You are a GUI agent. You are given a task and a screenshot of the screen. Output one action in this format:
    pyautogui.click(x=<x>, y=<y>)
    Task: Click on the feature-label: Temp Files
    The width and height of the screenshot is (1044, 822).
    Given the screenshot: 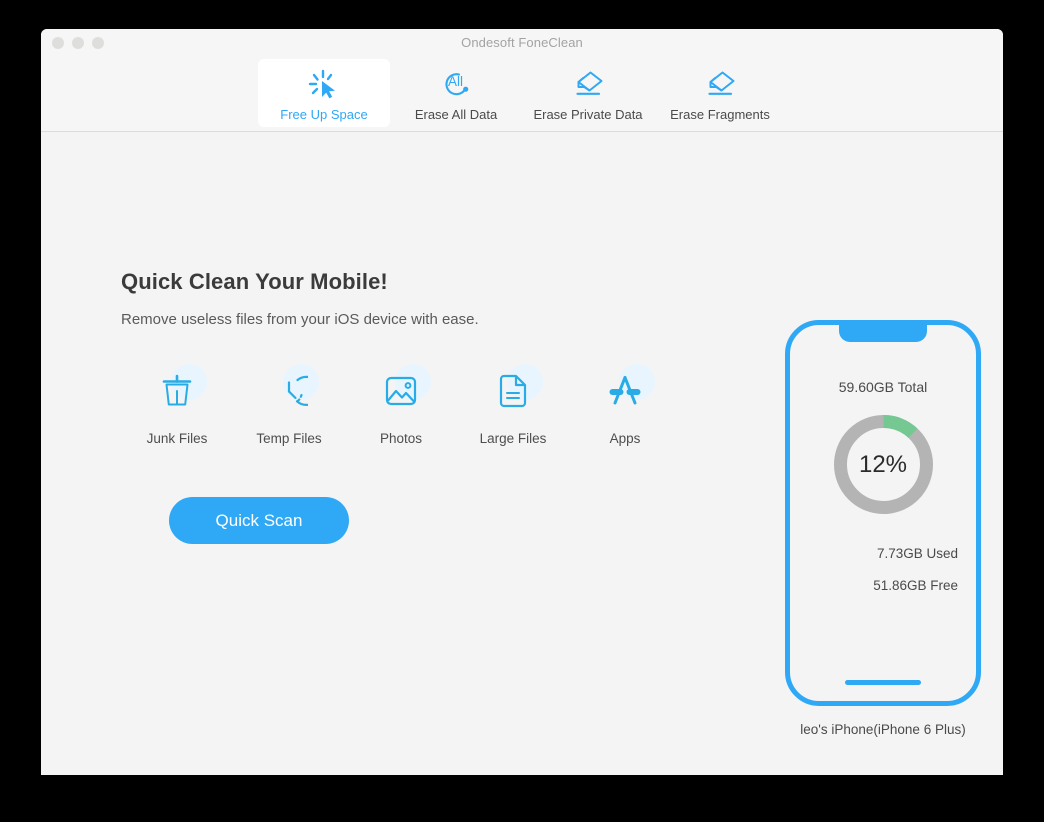 What is the action you would take?
    pyautogui.click(x=289, y=438)
    